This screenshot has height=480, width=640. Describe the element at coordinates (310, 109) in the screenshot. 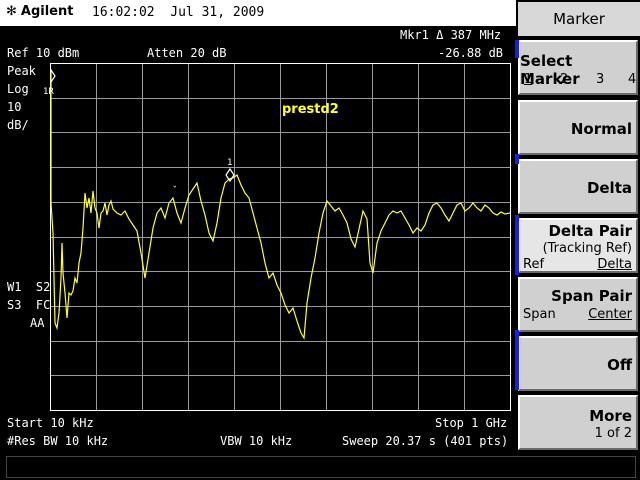

I see `trace-name: prestd2` at that location.